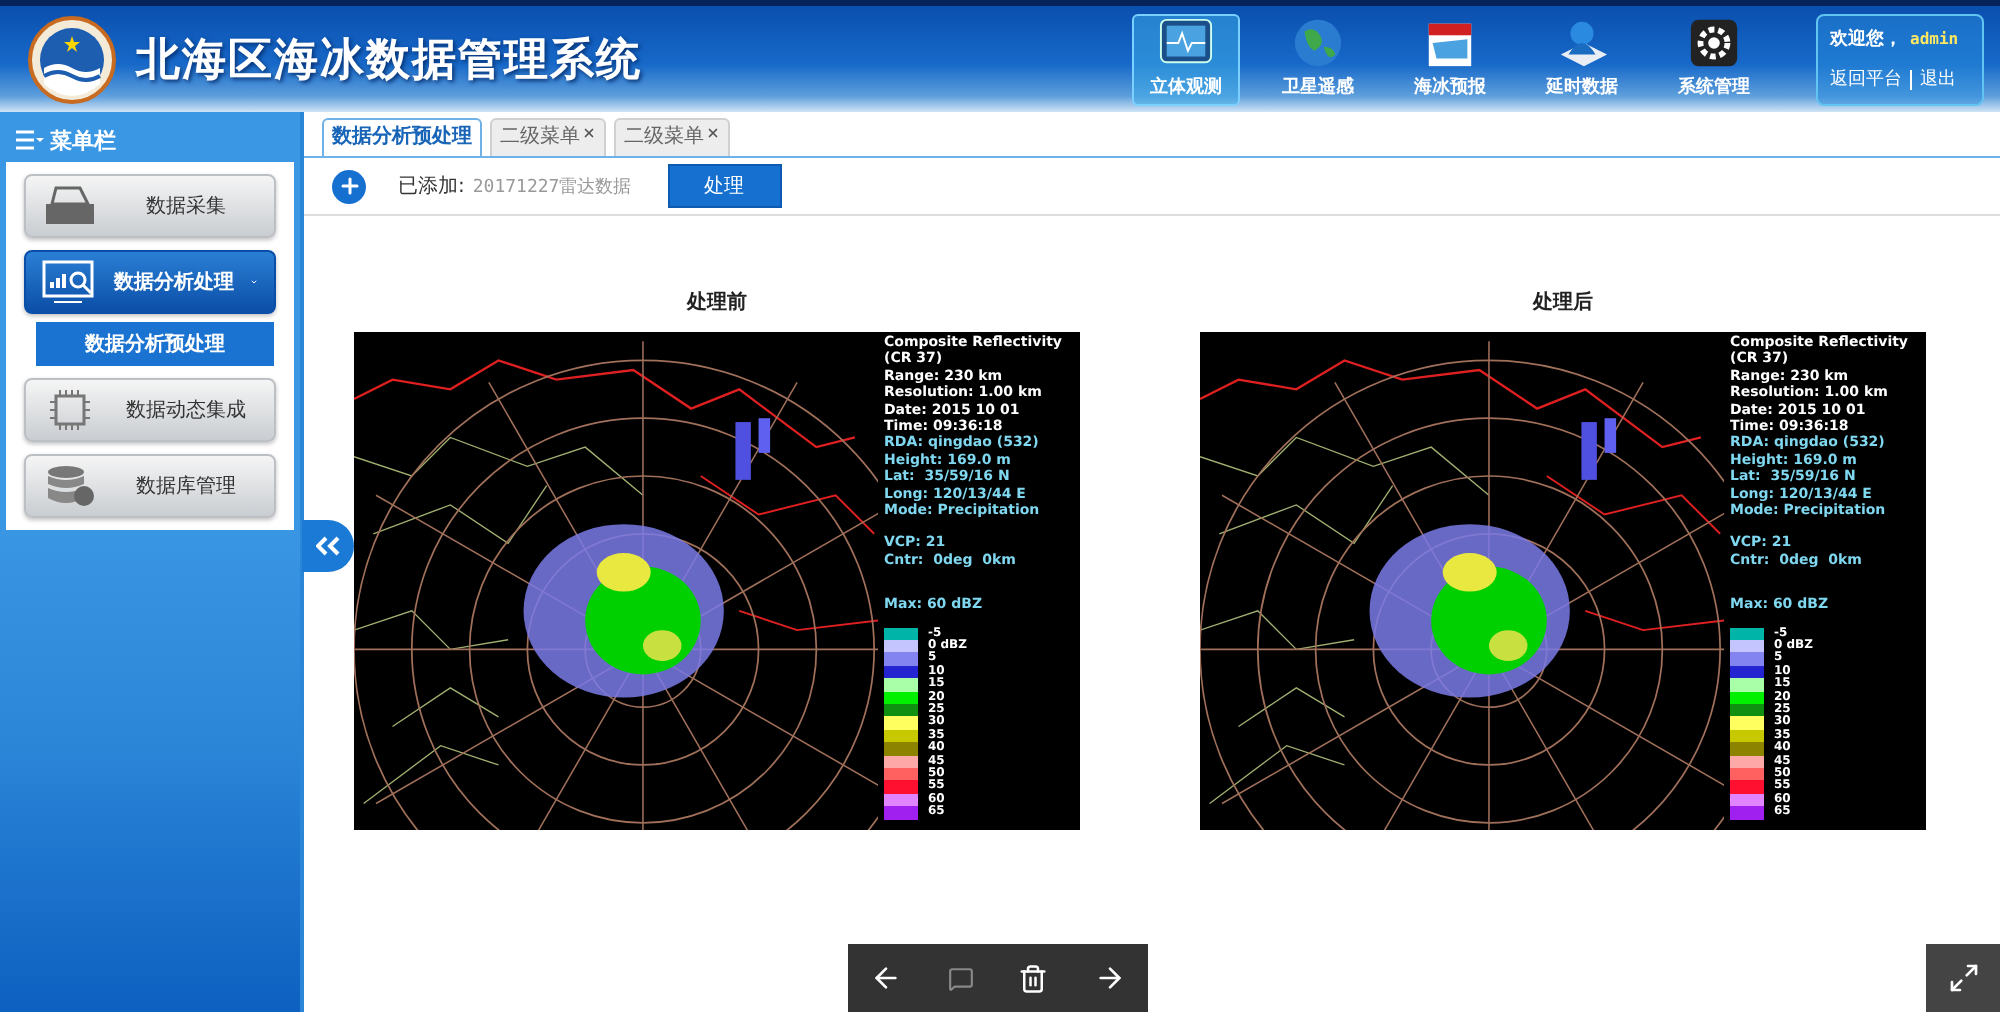 The width and height of the screenshot is (2000, 1012). What do you see at coordinates (150, 282) in the screenshot?
I see `sidebar-item: 数据分析处理` at bounding box center [150, 282].